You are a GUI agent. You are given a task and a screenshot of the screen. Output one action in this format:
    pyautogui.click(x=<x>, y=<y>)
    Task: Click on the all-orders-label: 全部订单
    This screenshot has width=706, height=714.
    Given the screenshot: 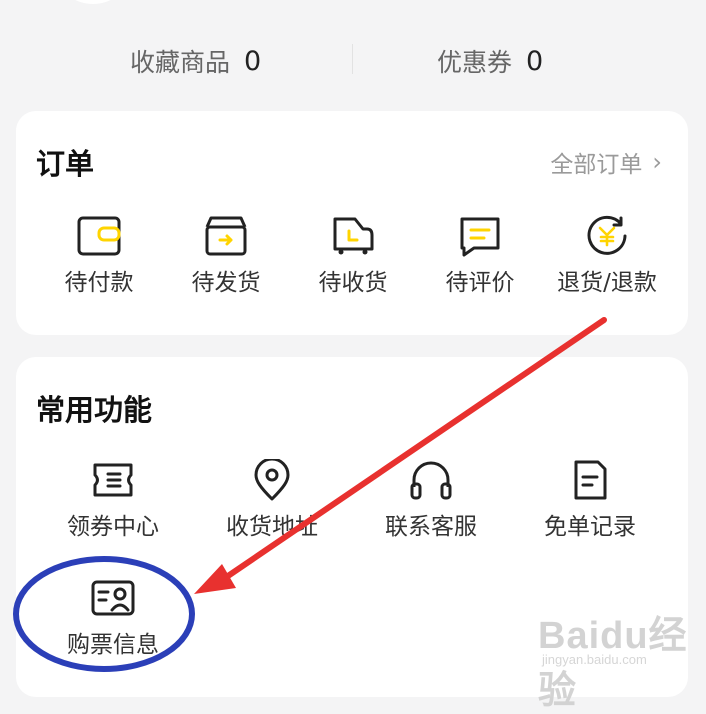 What is the action you would take?
    pyautogui.click(x=596, y=165)
    